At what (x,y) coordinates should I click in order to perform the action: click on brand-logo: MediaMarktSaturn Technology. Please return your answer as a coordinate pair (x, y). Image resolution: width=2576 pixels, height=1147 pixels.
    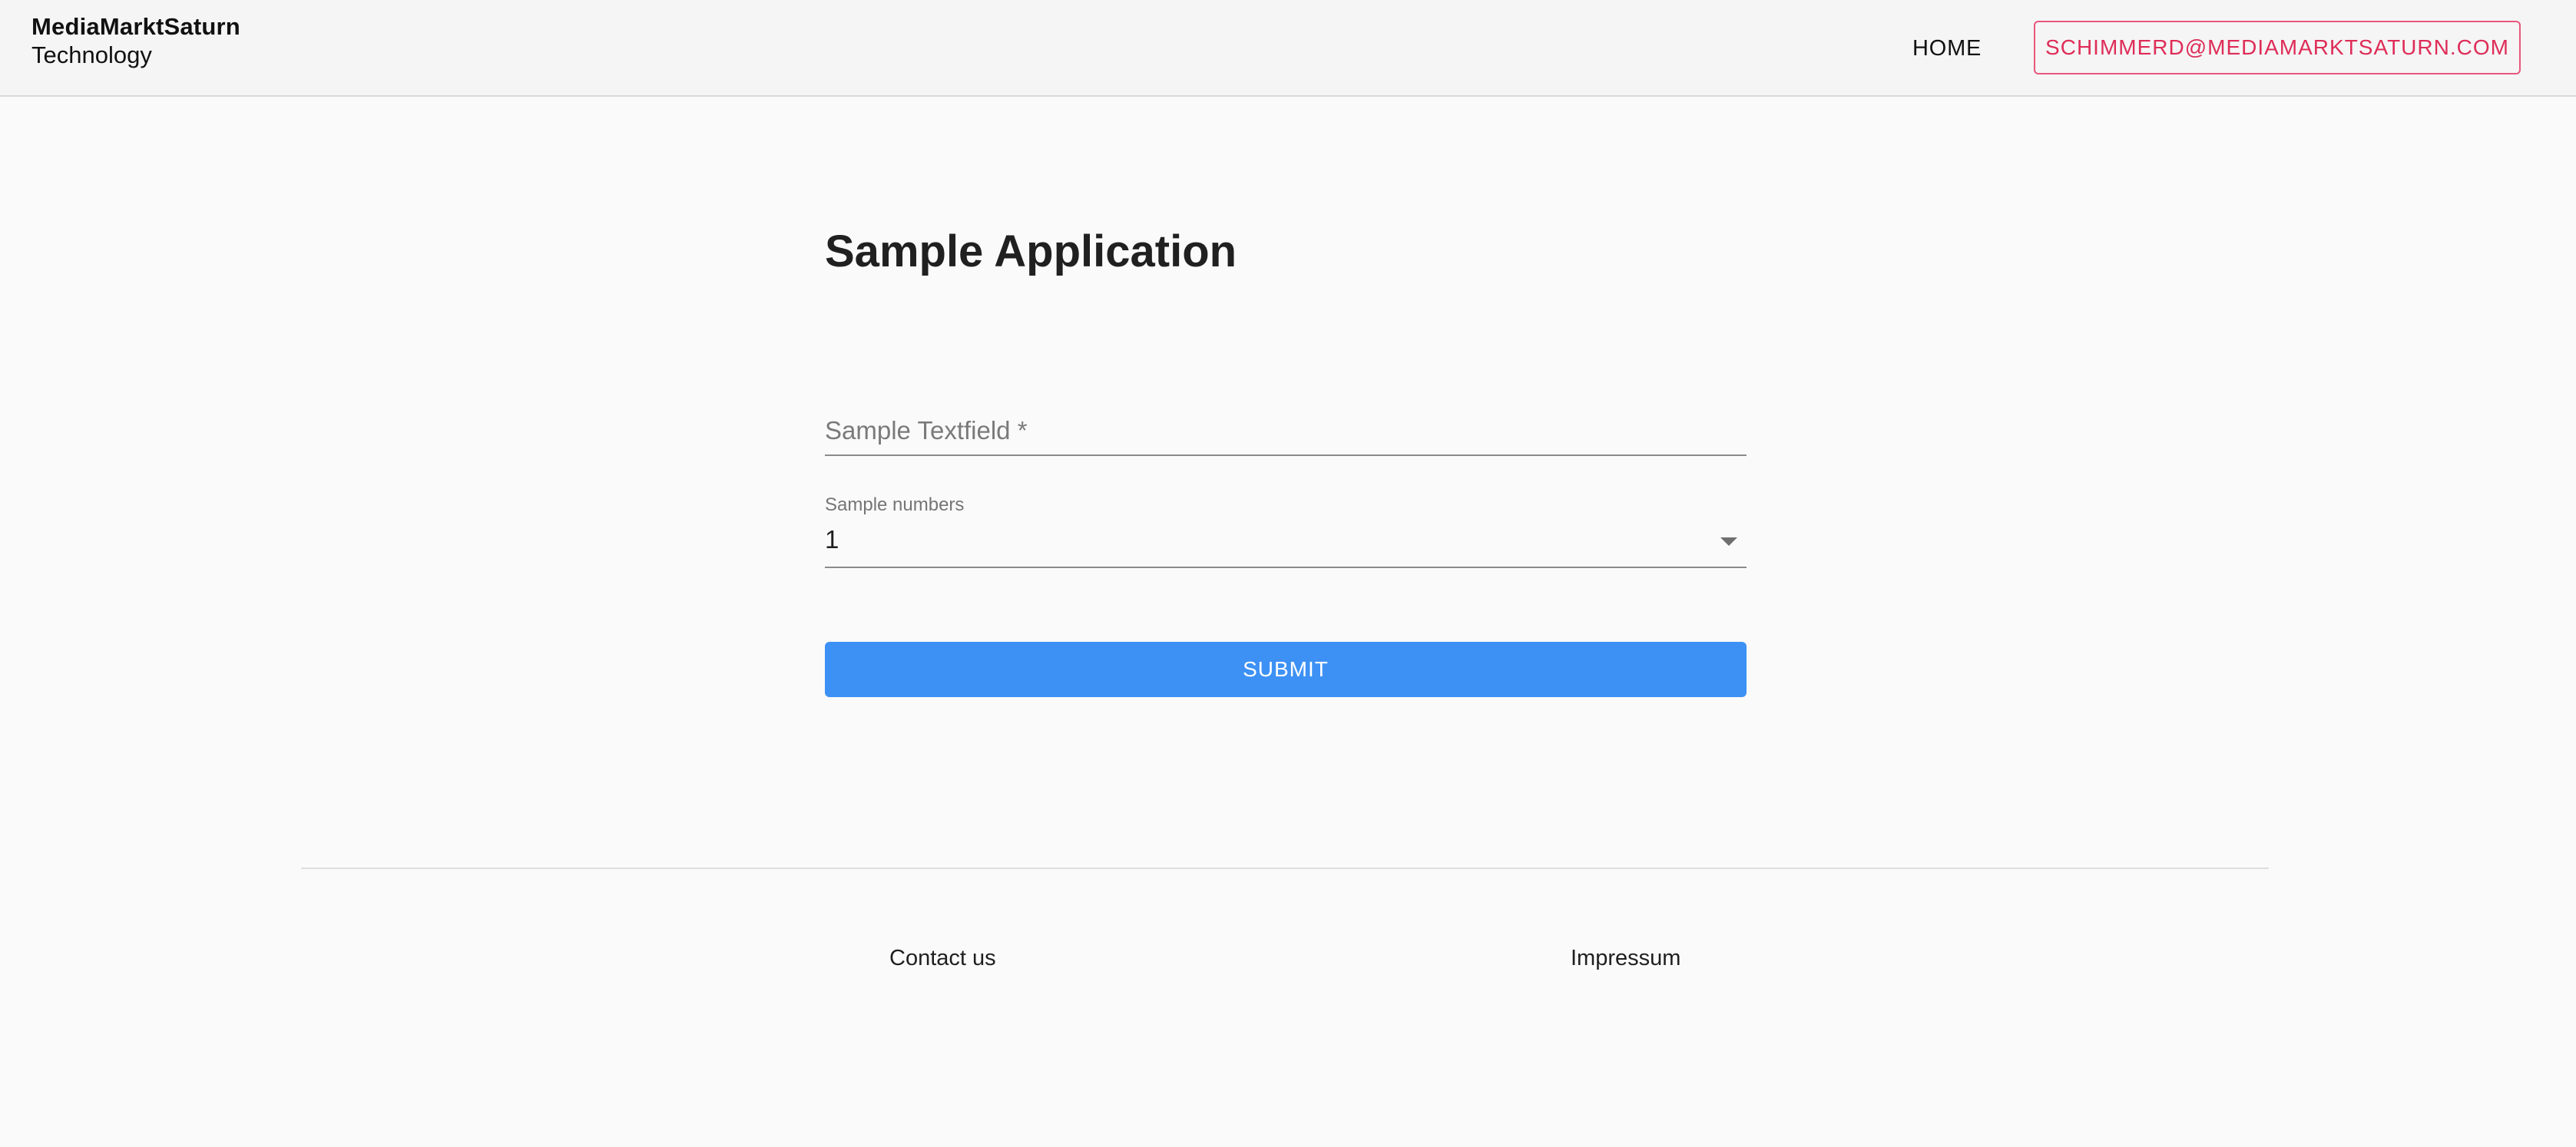
    Looking at the image, I should click on (135, 41).